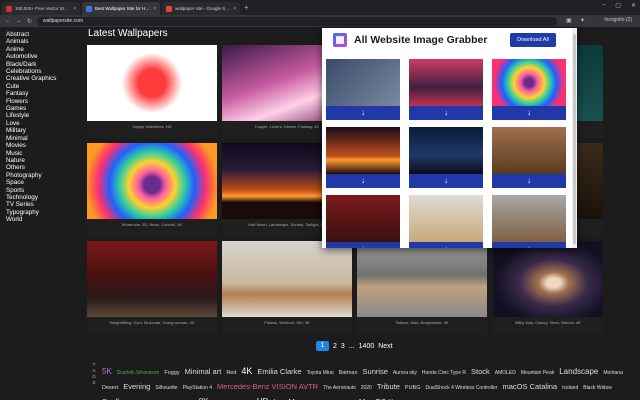 Image resolution: width=640 pixels, height=400 pixels. What do you see at coordinates (41, 138) in the screenshot?
I see `sidebar-category-link: Minimal` at bounding box center [41, 138].